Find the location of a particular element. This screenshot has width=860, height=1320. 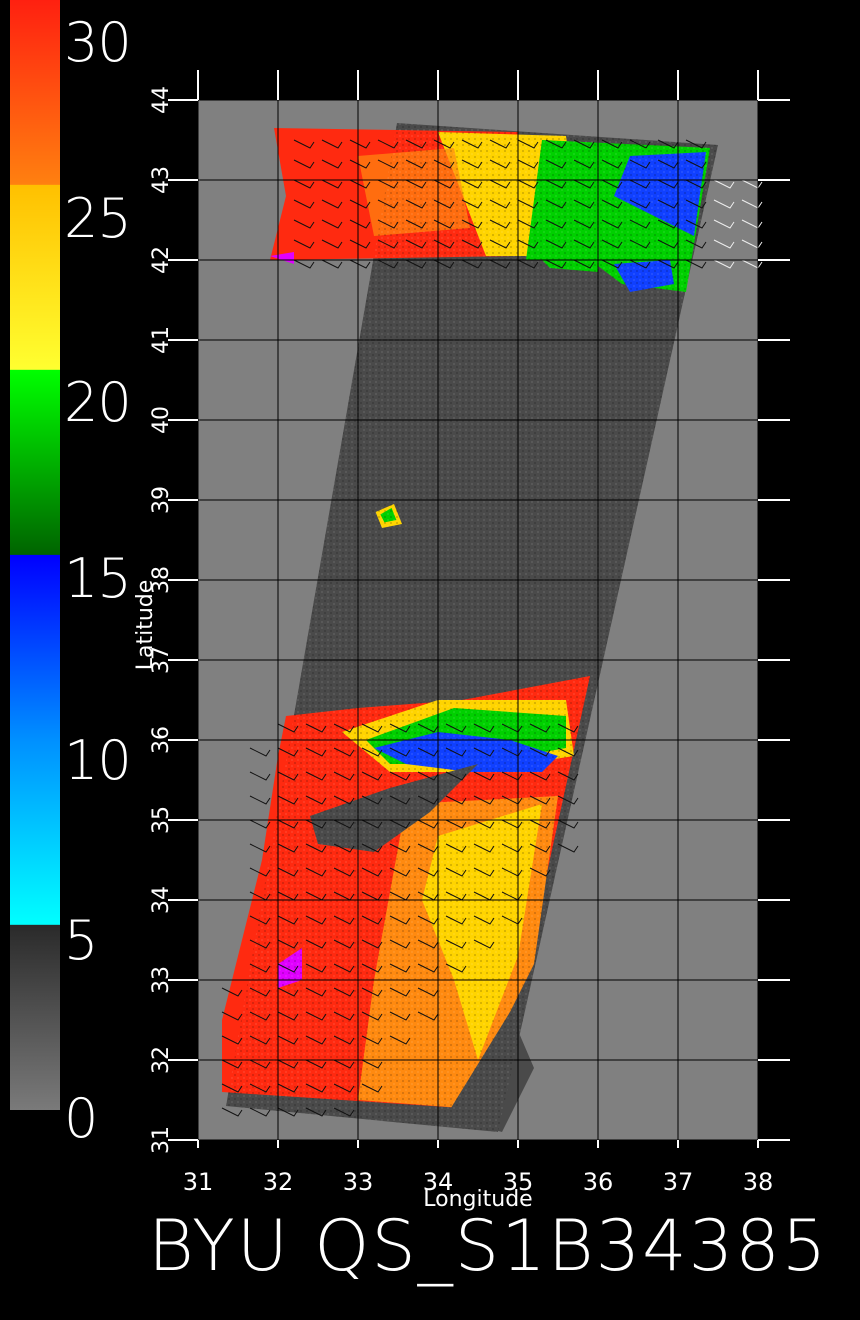

y-tick-label: 41 is located at coordinates (161, 340).